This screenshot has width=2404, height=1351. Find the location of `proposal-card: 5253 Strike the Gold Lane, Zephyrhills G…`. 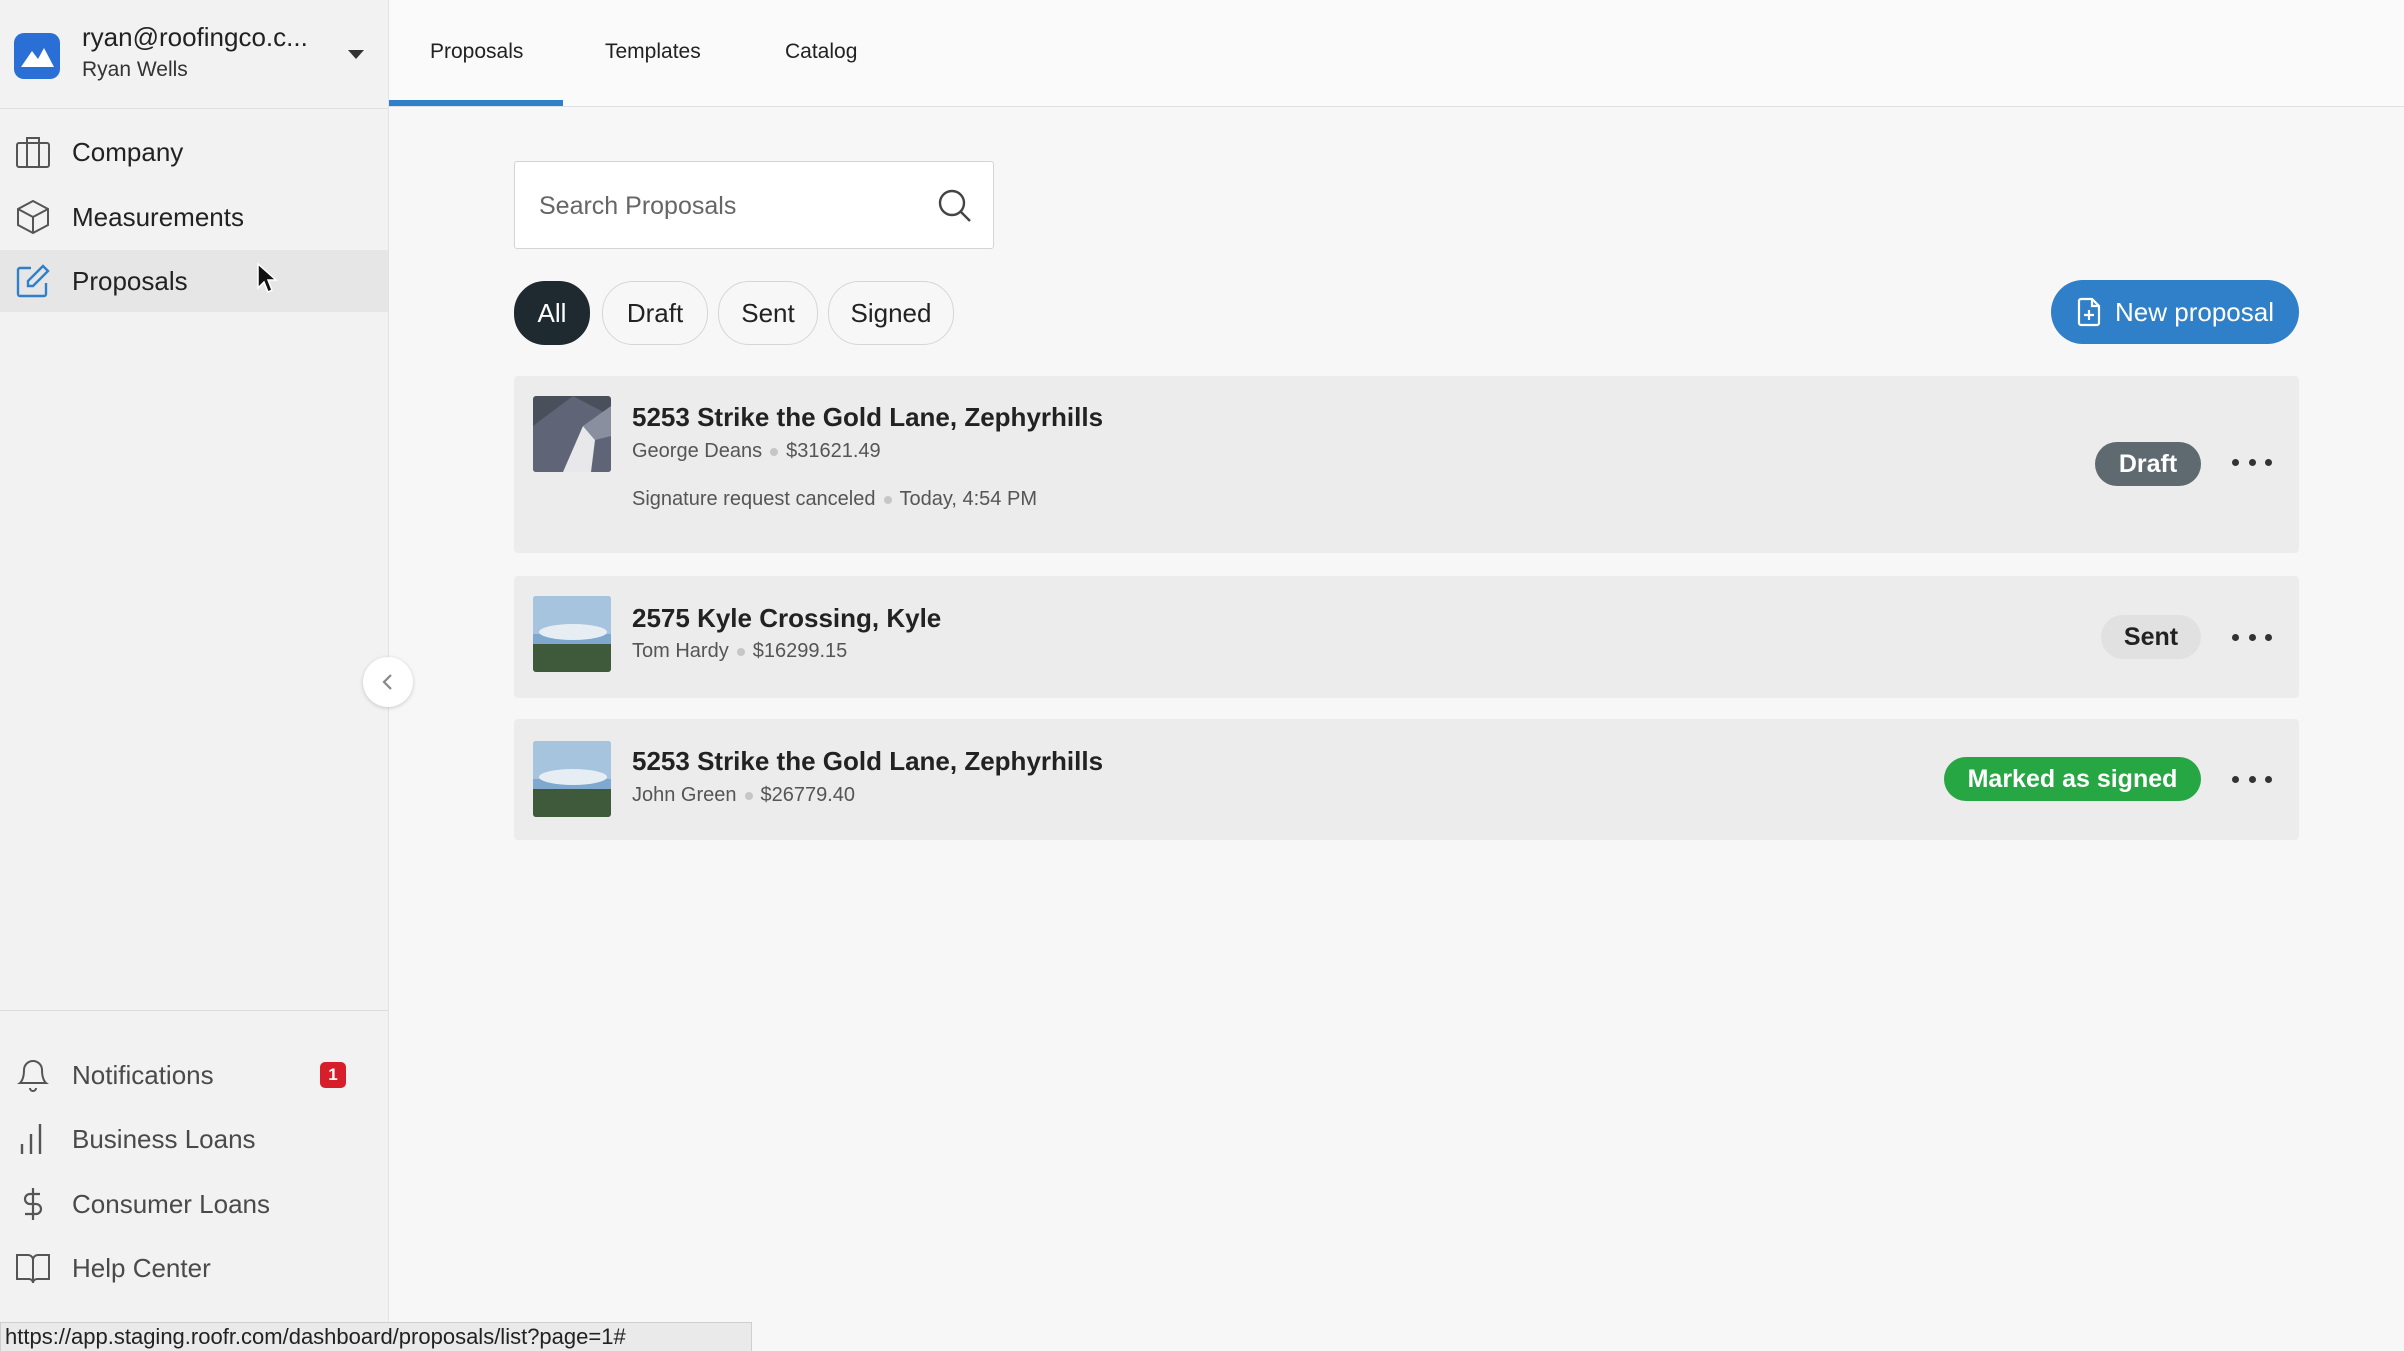

proposal-card: 5253 Strike the Gold Lane, Zephyrhills G… is located at coordinates (1406, 464).